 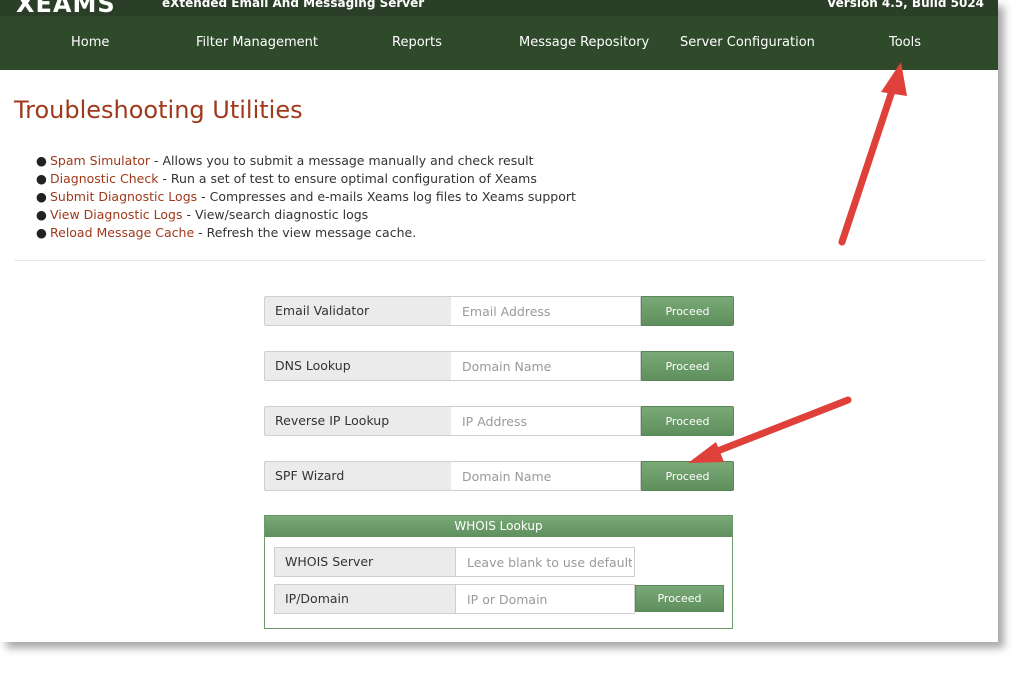 I want to click on utility-description: - View/search diagnostic logs, so click(x=275, y=214).